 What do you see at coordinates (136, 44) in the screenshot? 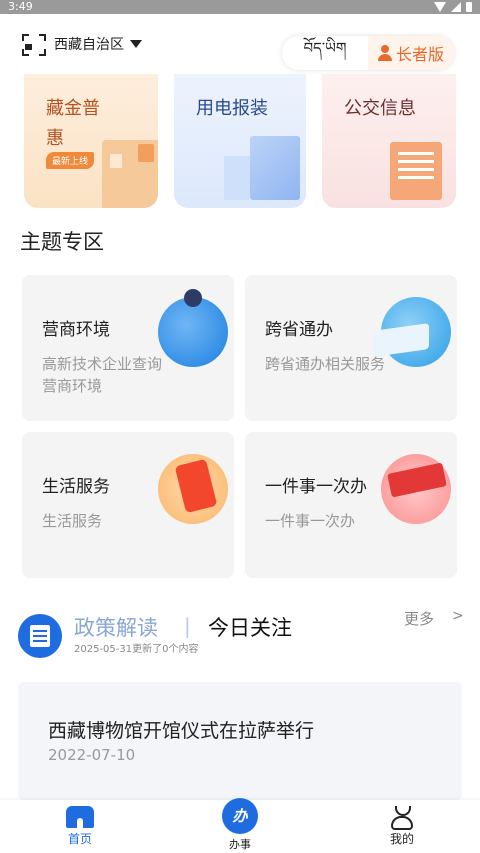
I see `caret-down-icon` at bounding box center [136, 44].